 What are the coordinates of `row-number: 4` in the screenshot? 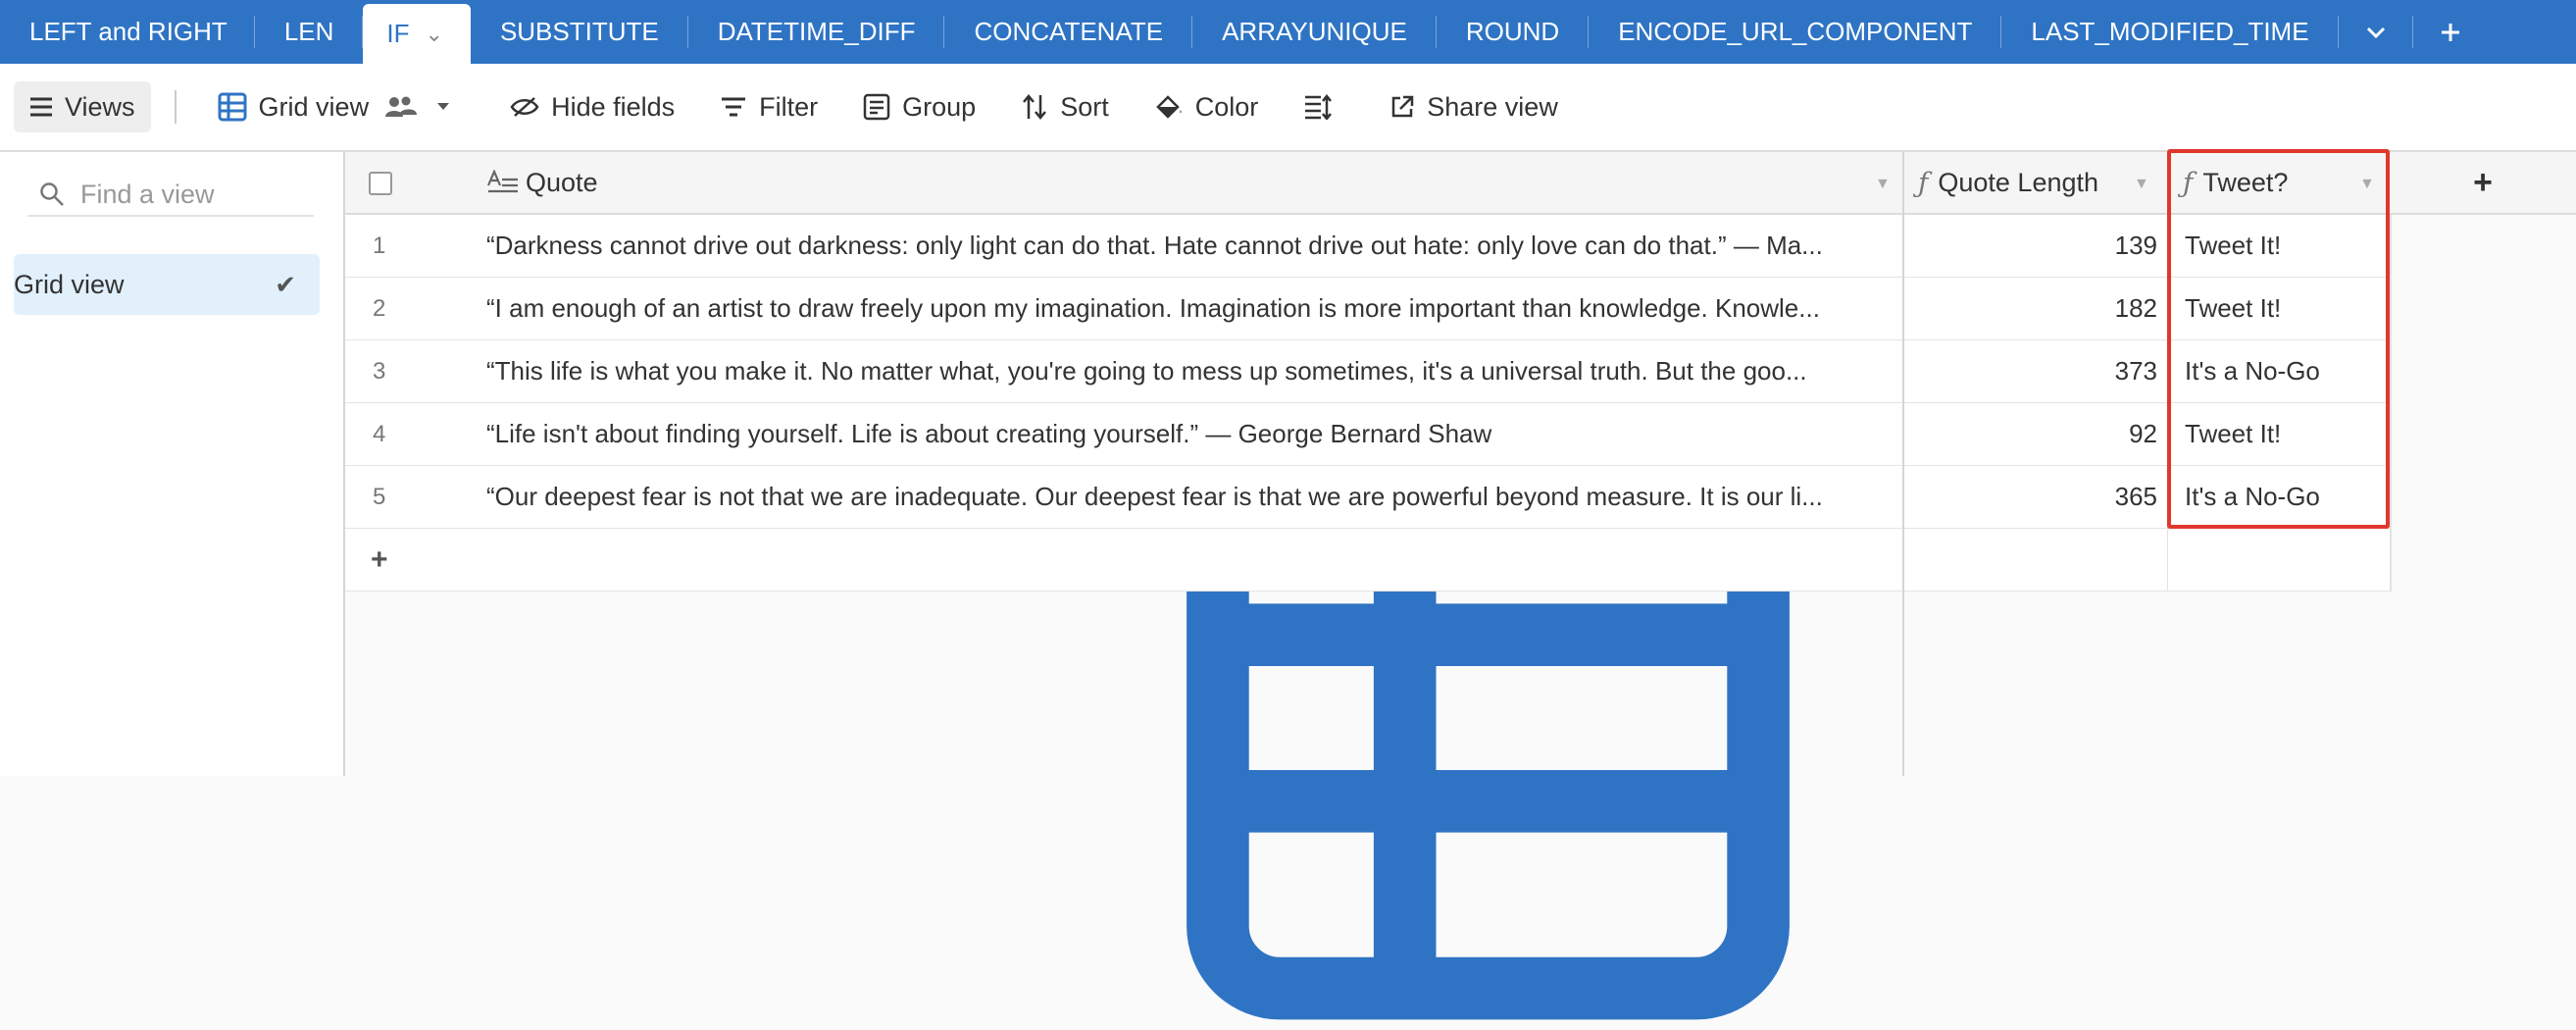 It's located at (415, 434).